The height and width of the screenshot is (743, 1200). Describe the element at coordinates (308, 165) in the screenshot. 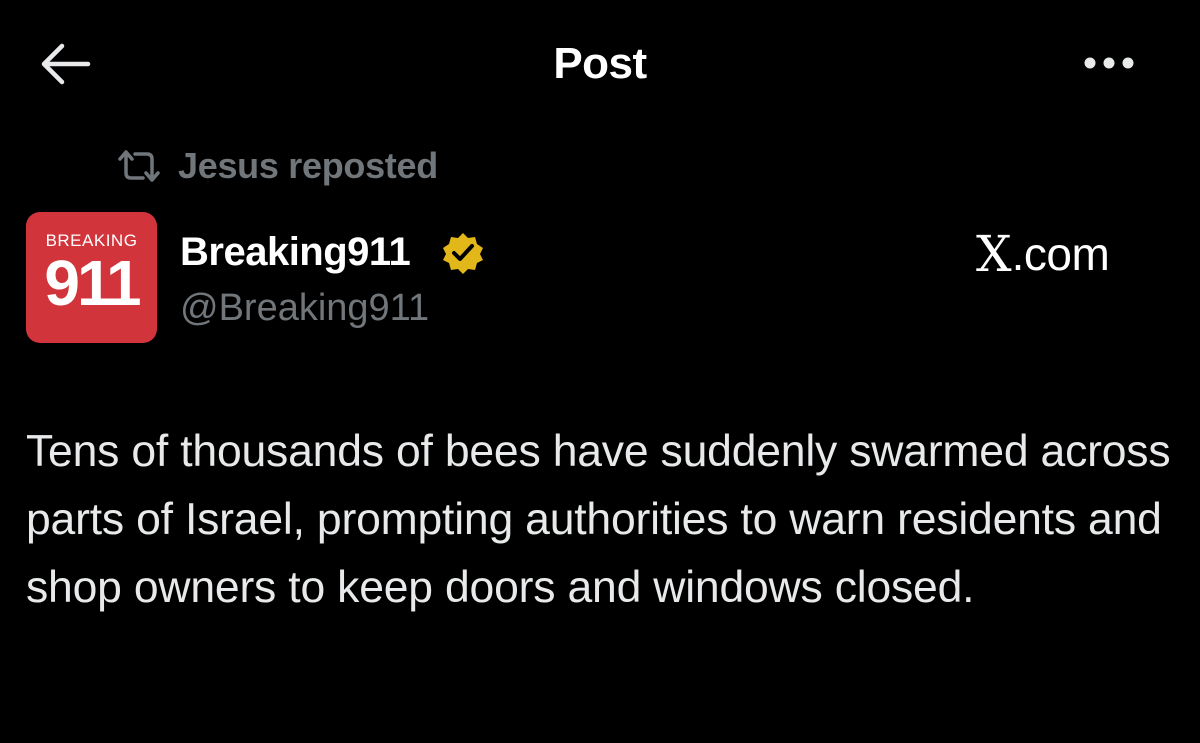

I see `repost-label: Jesus reposted` at that location.